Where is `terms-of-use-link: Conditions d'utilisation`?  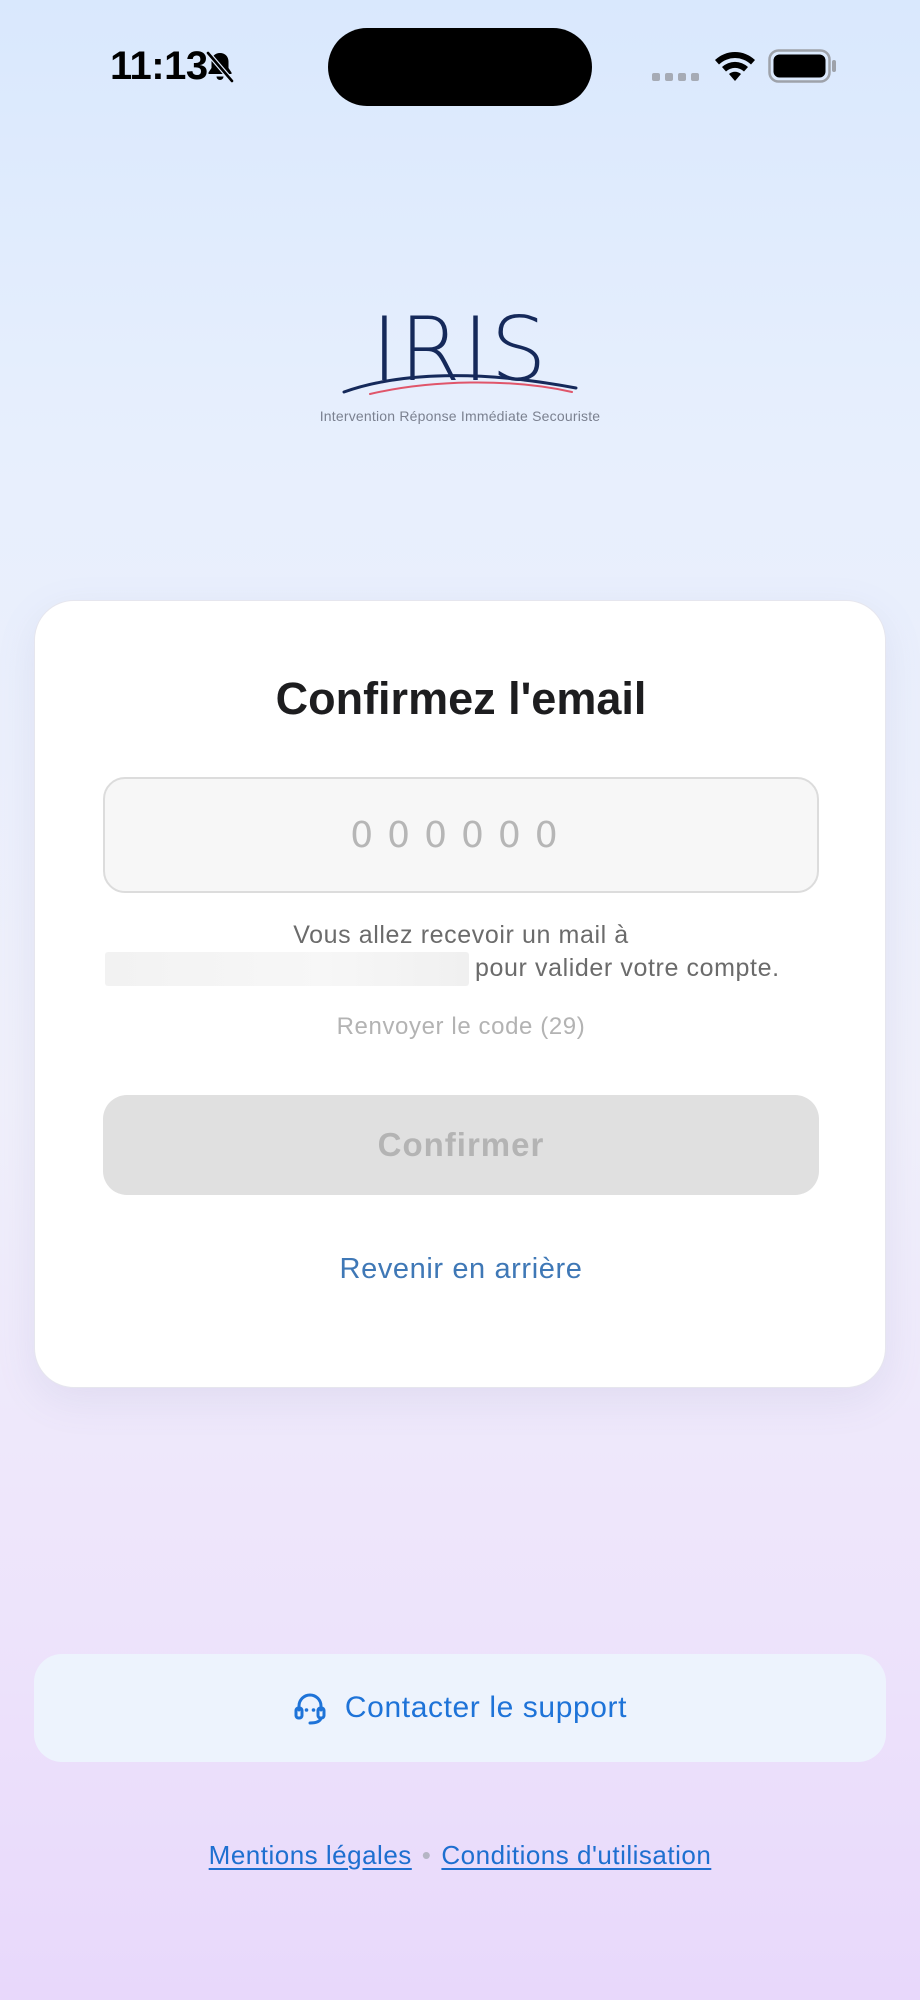 terms-of-use-link: Conditions d'utilisation is located at coordinates (576, 1855).